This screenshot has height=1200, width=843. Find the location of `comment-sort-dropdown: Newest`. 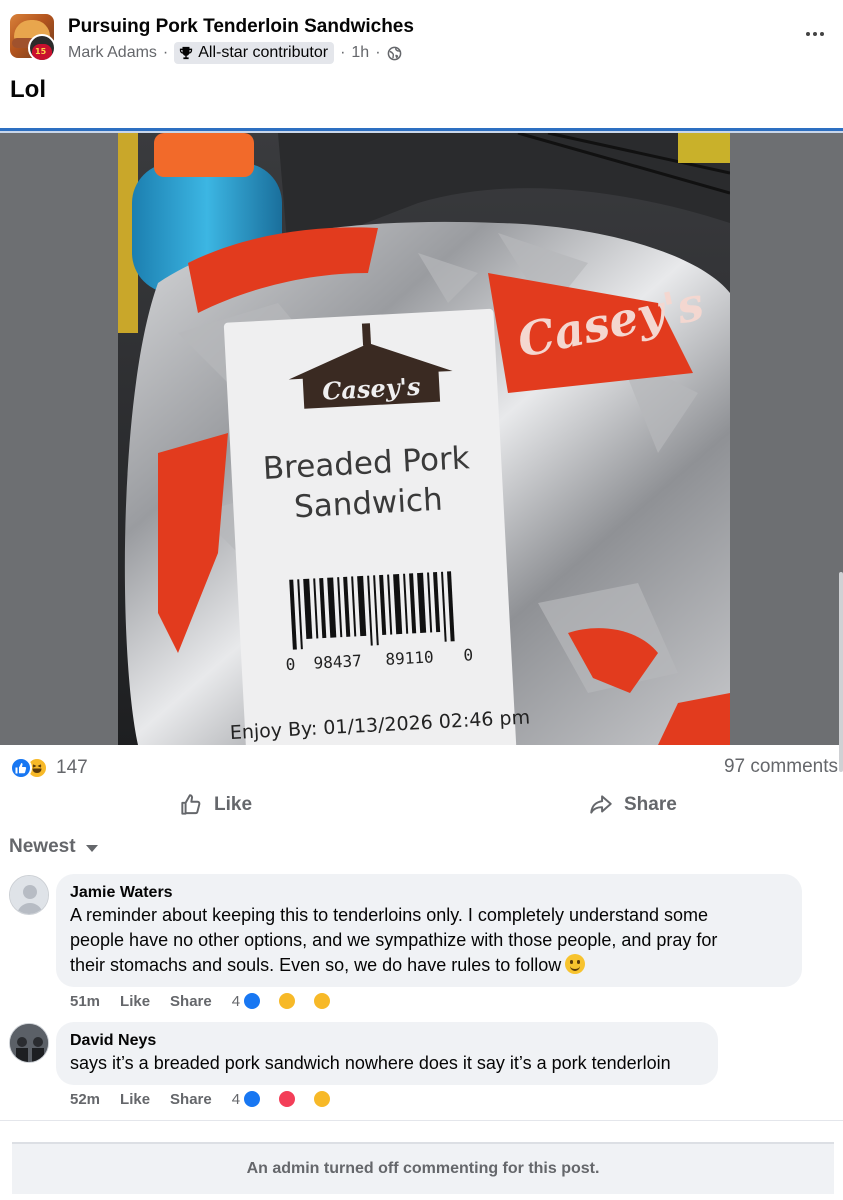

comment-sort-dropdown: Newest is located at coordinates (53, 847).